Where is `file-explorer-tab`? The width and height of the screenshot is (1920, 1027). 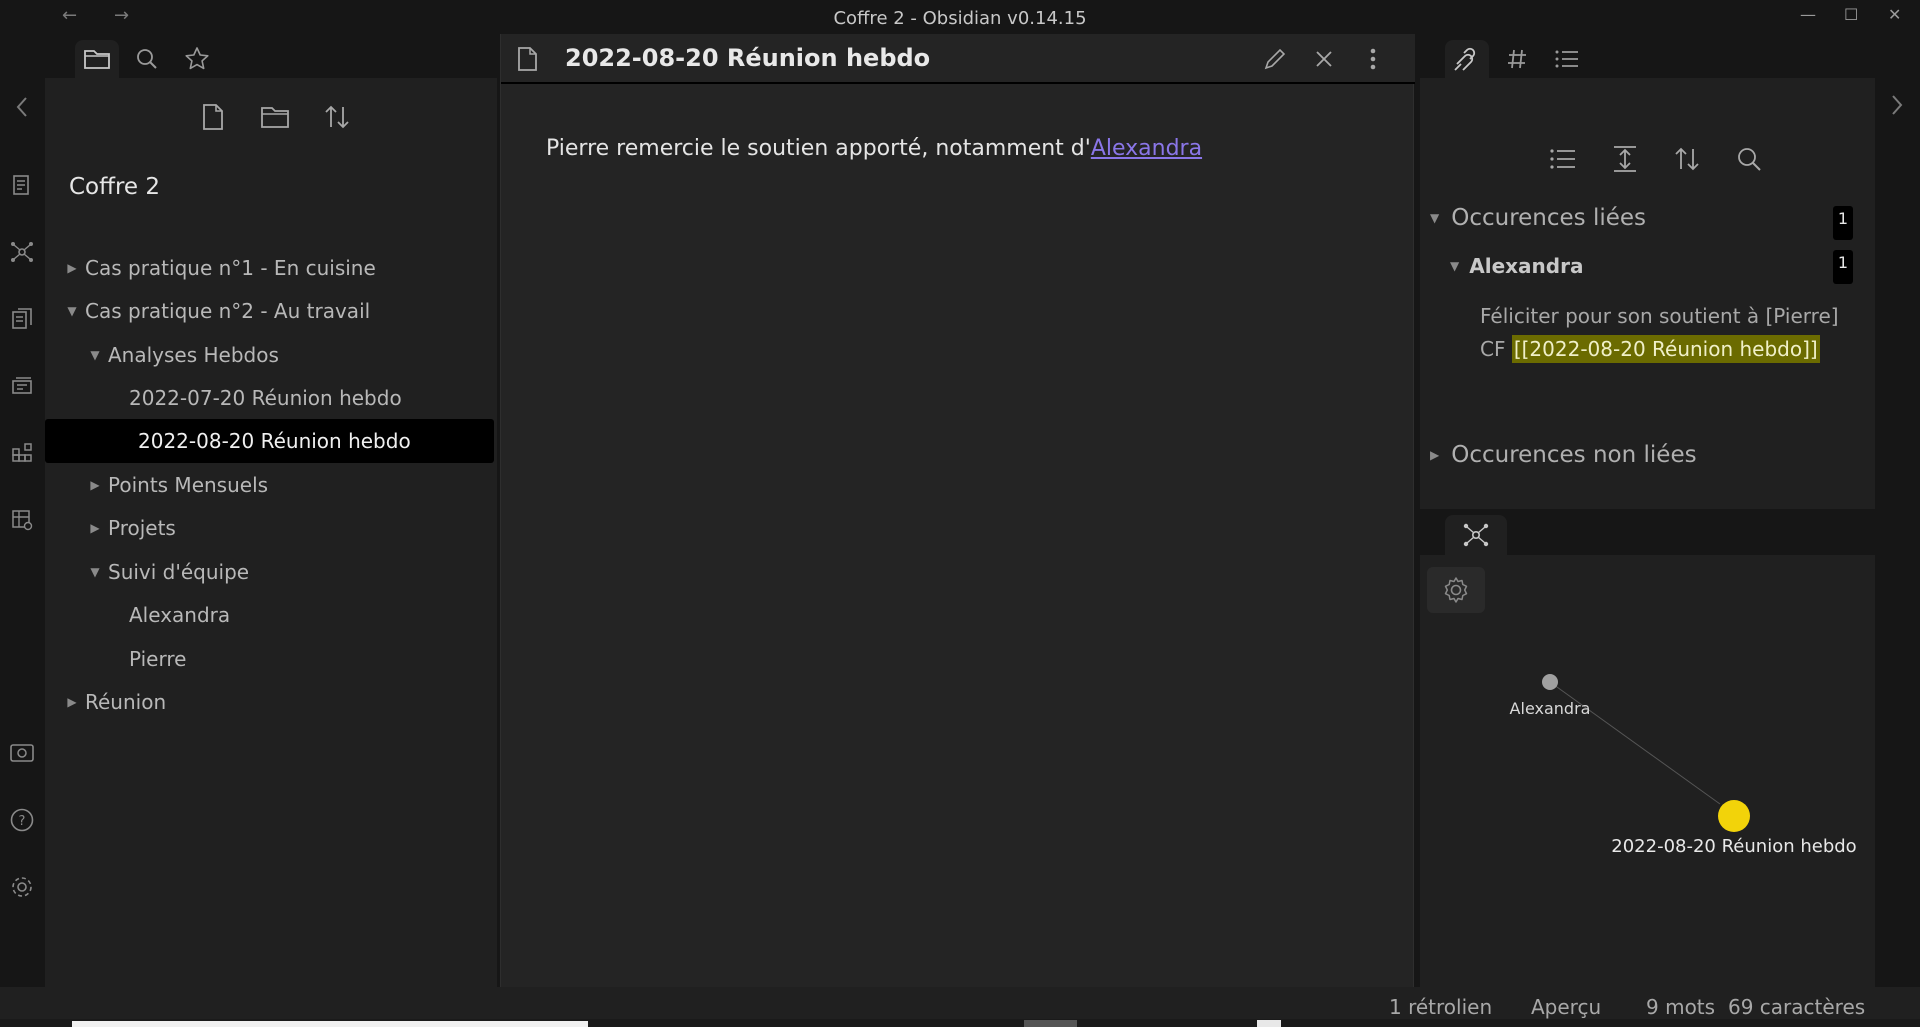
file-explorer-tab is located at coordinates (97, 59).